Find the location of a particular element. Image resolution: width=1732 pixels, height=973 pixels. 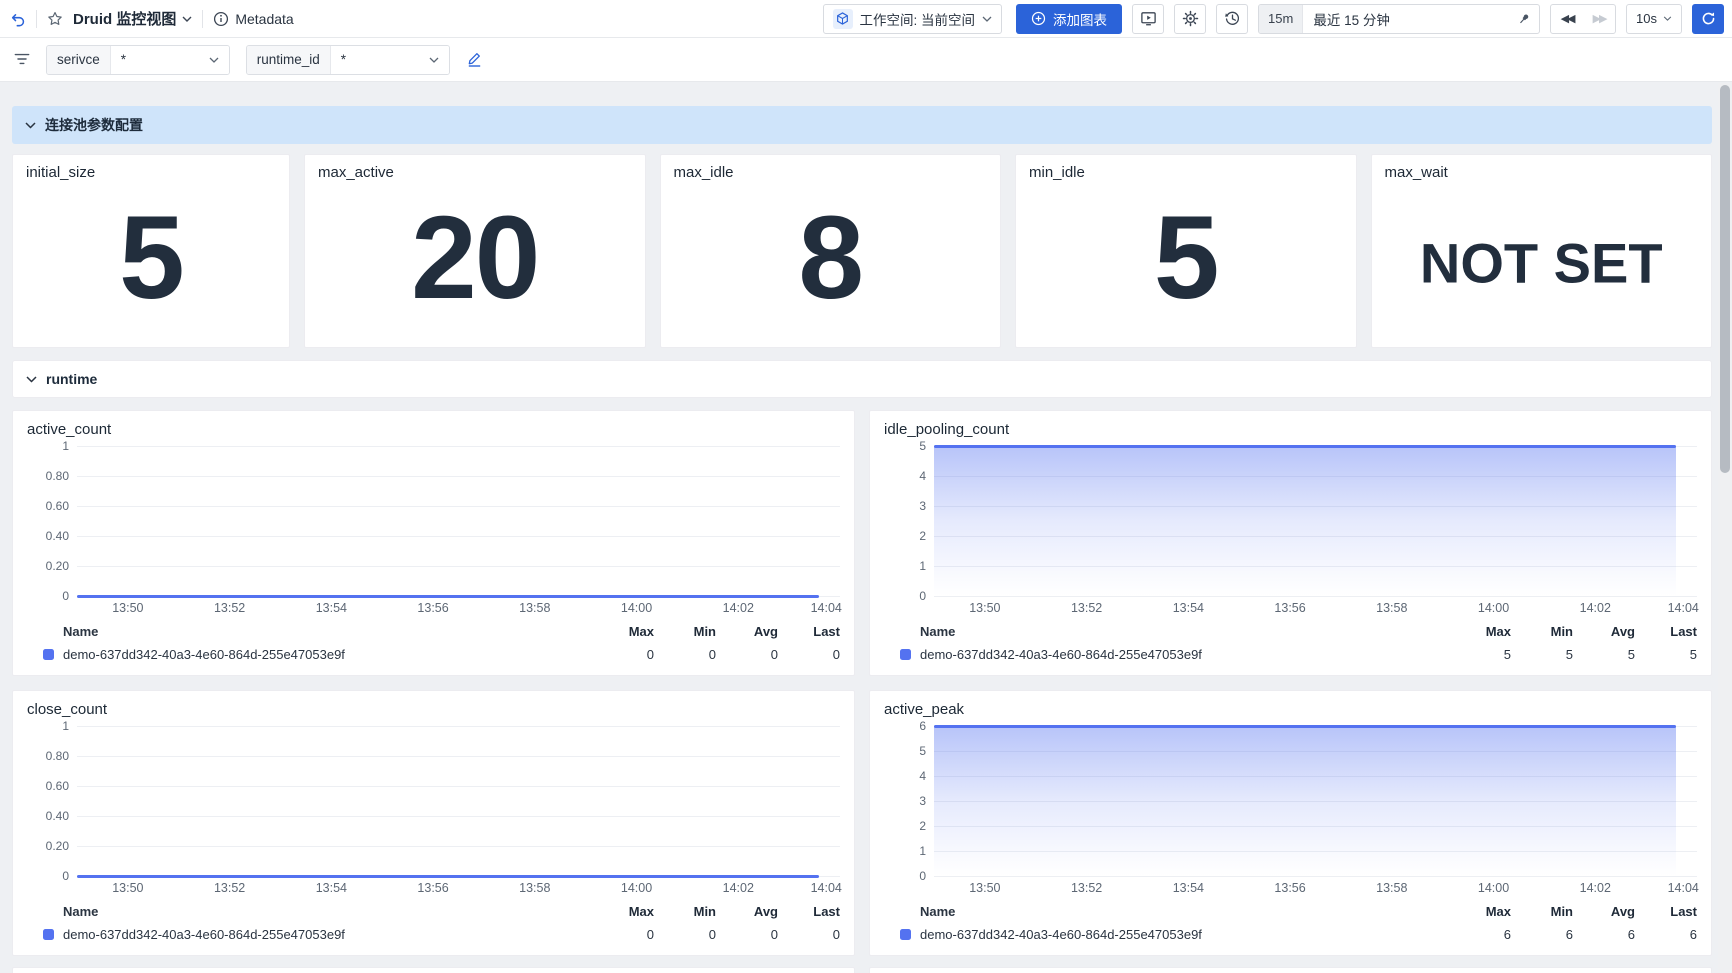

legend-header-stat: Avg is located at coordinates (765, 911).